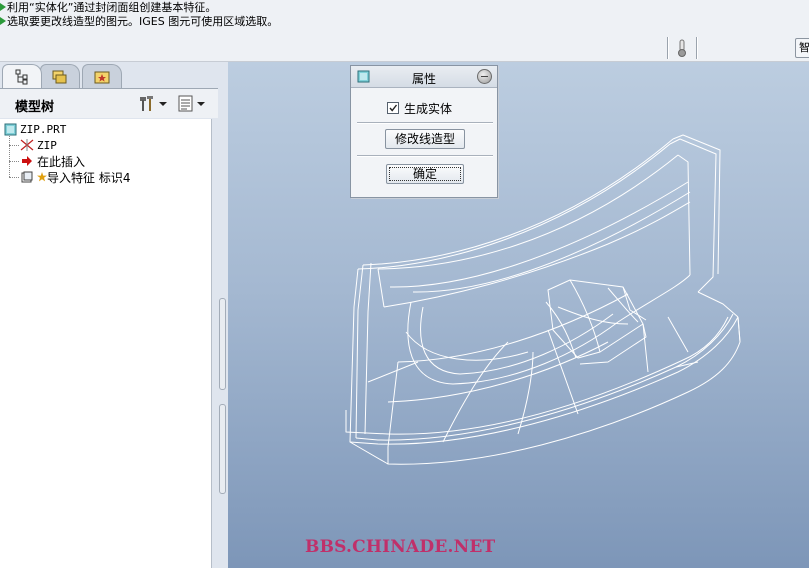 Image resolution: width=809 pixels, height=568 pixels. Describe the element at coordinates (223, 396) in the screenshot. I see `navigator-sash` at that location.